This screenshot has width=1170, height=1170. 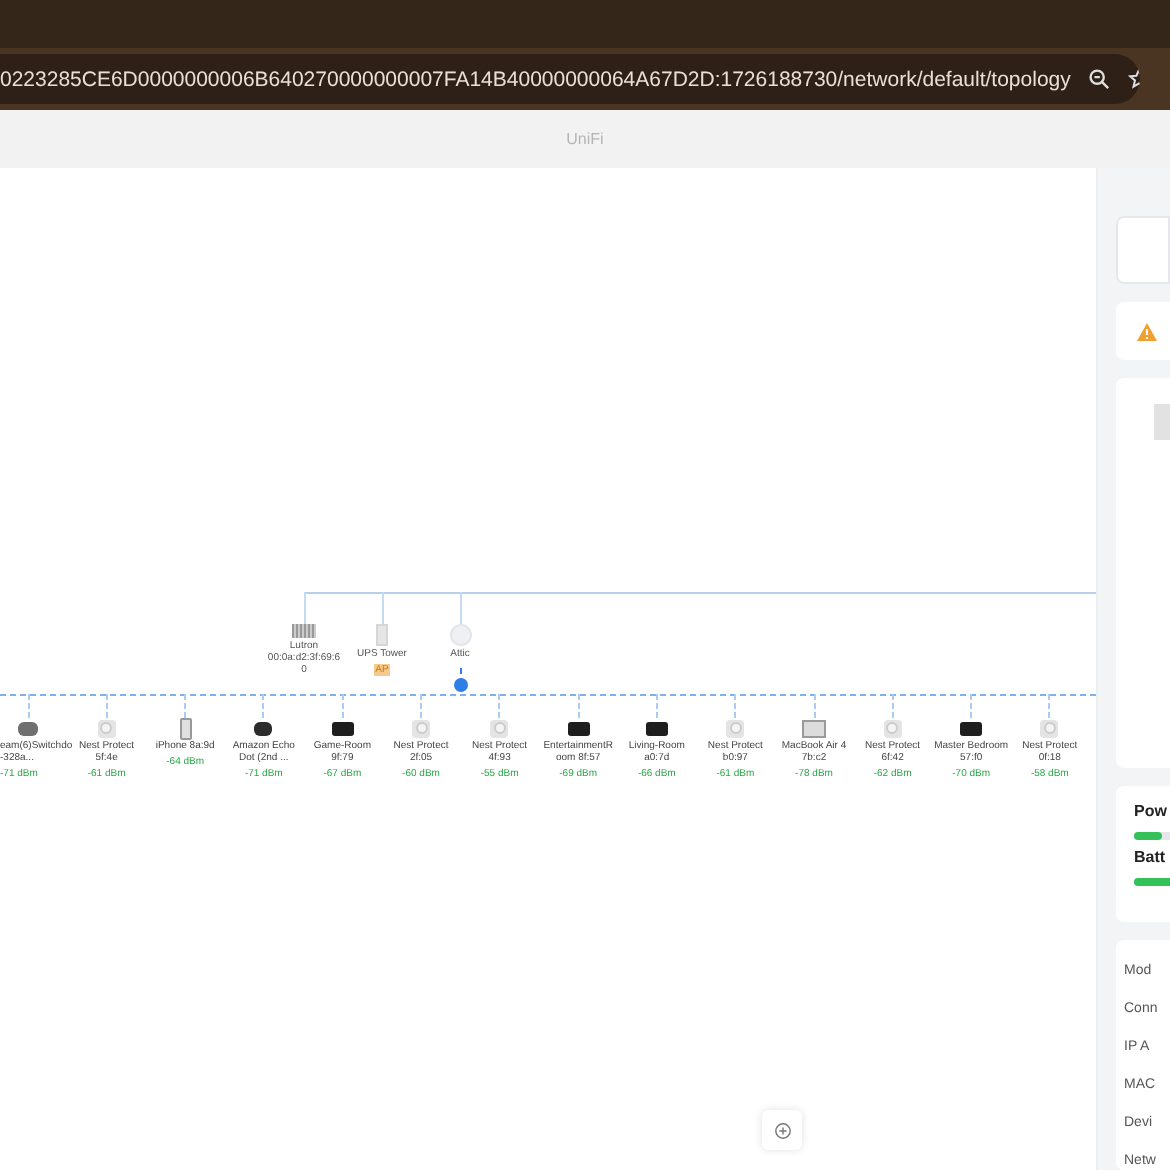 What do you see at coordinates (460, 685) in the screenshot?
I see `link-dot` at bounding box center [460, 685].